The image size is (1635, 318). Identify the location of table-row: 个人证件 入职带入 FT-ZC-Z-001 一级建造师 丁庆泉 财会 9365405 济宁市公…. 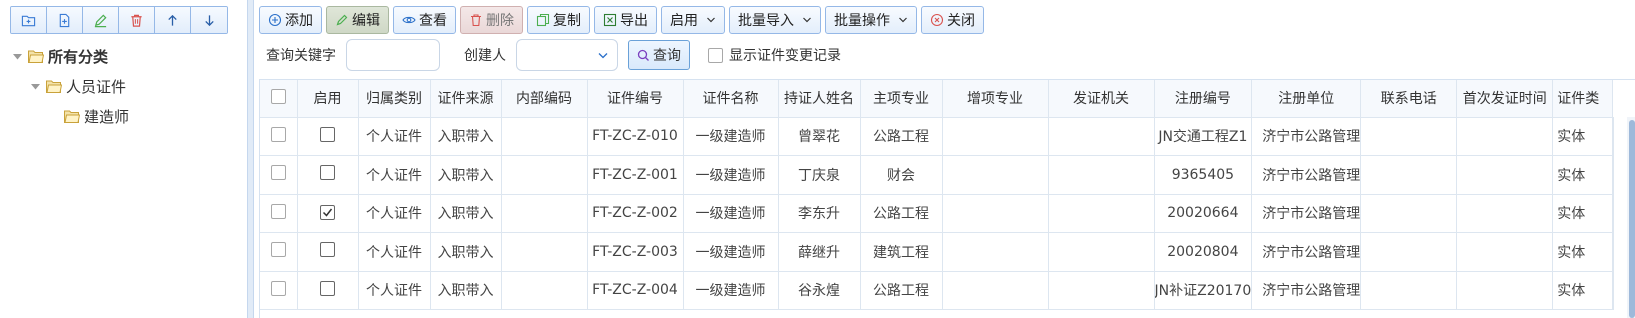
(937, 175).